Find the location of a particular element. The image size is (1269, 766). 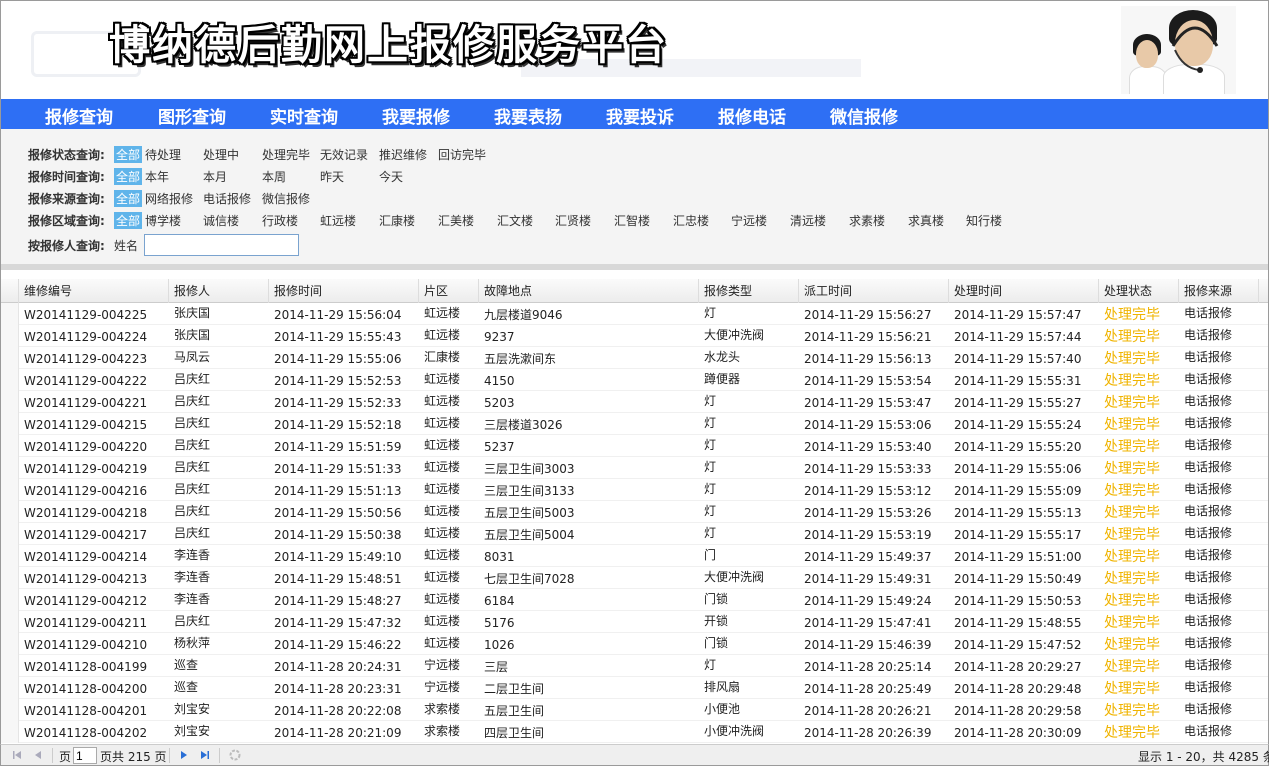

name-field-label: 姓名 is located at coordinates (126, 246).